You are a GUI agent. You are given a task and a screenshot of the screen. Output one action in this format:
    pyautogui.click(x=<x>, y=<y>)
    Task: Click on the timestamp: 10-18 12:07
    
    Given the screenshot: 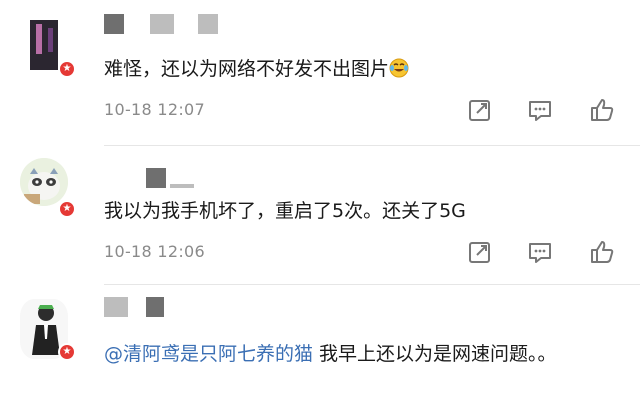 What is the action you would take?
    pyautogui.click(x=154, y=109)
    